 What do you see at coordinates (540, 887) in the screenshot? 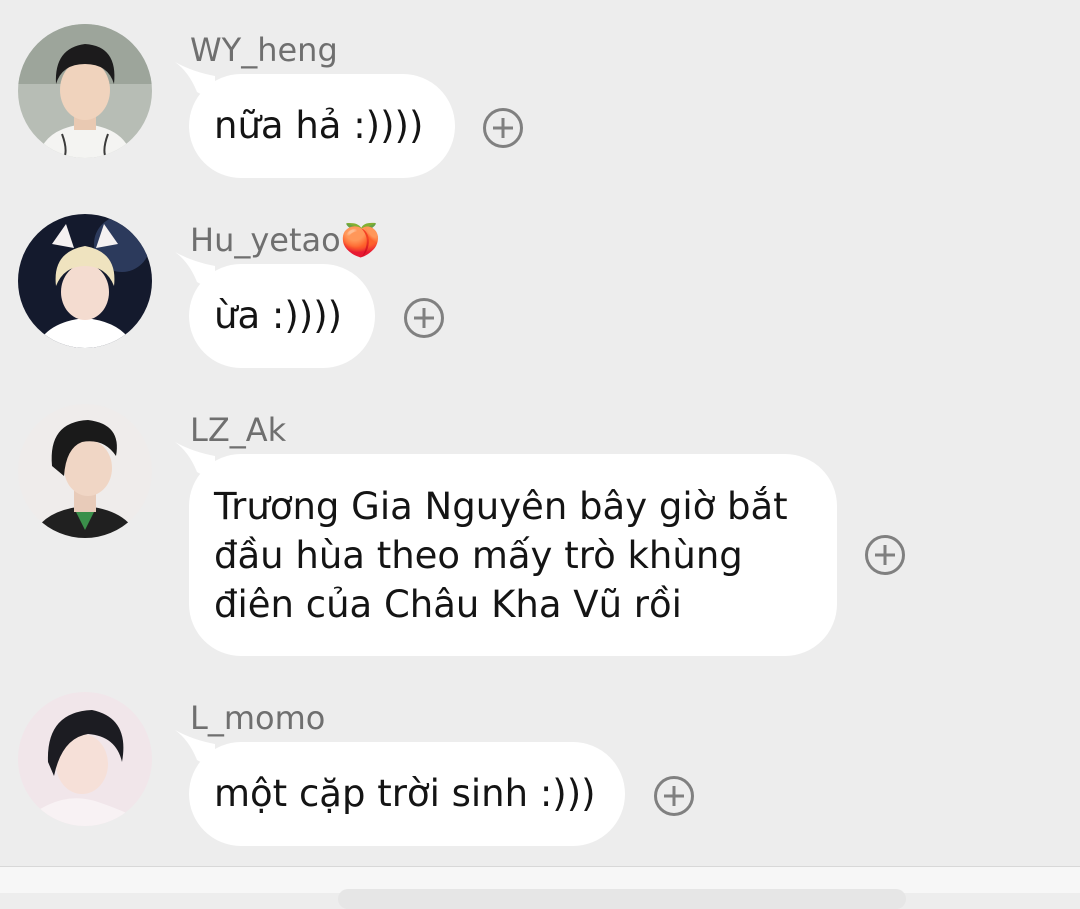
I see `input-bar` at bounding box center [540, 887].